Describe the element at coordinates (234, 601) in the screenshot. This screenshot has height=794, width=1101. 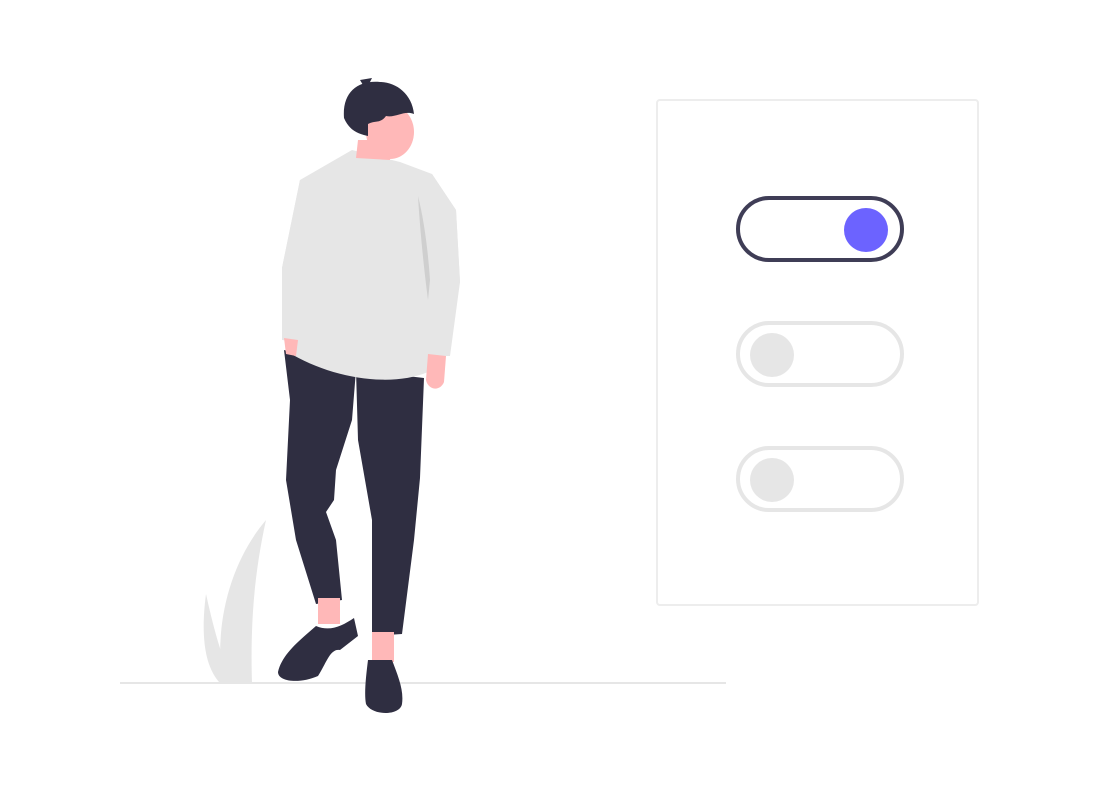
I see `plant-leaf-icon` at that location.